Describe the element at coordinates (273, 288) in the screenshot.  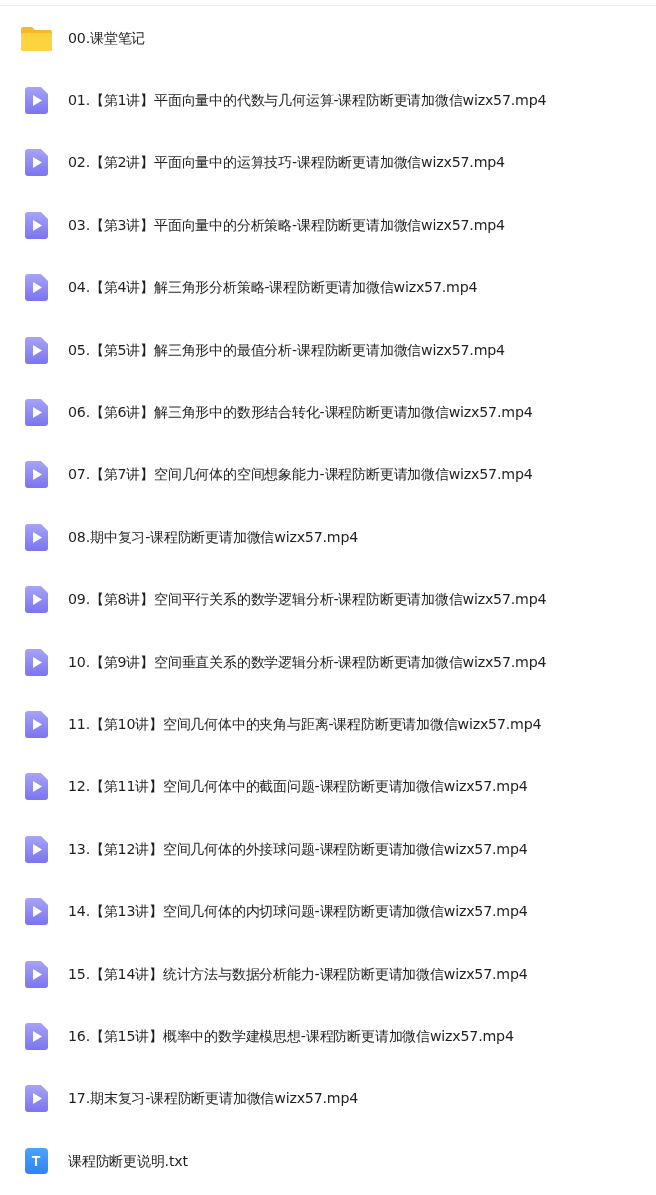
I see `file-name: 04.【第4讲】解三角形分析策略-课程防断更请加微信wizx57.mp4` at that location.